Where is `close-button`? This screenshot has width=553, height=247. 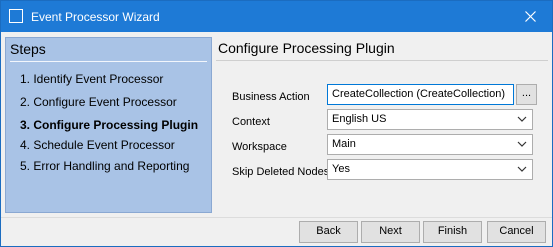 close-button is located at coordinates (530, 16).